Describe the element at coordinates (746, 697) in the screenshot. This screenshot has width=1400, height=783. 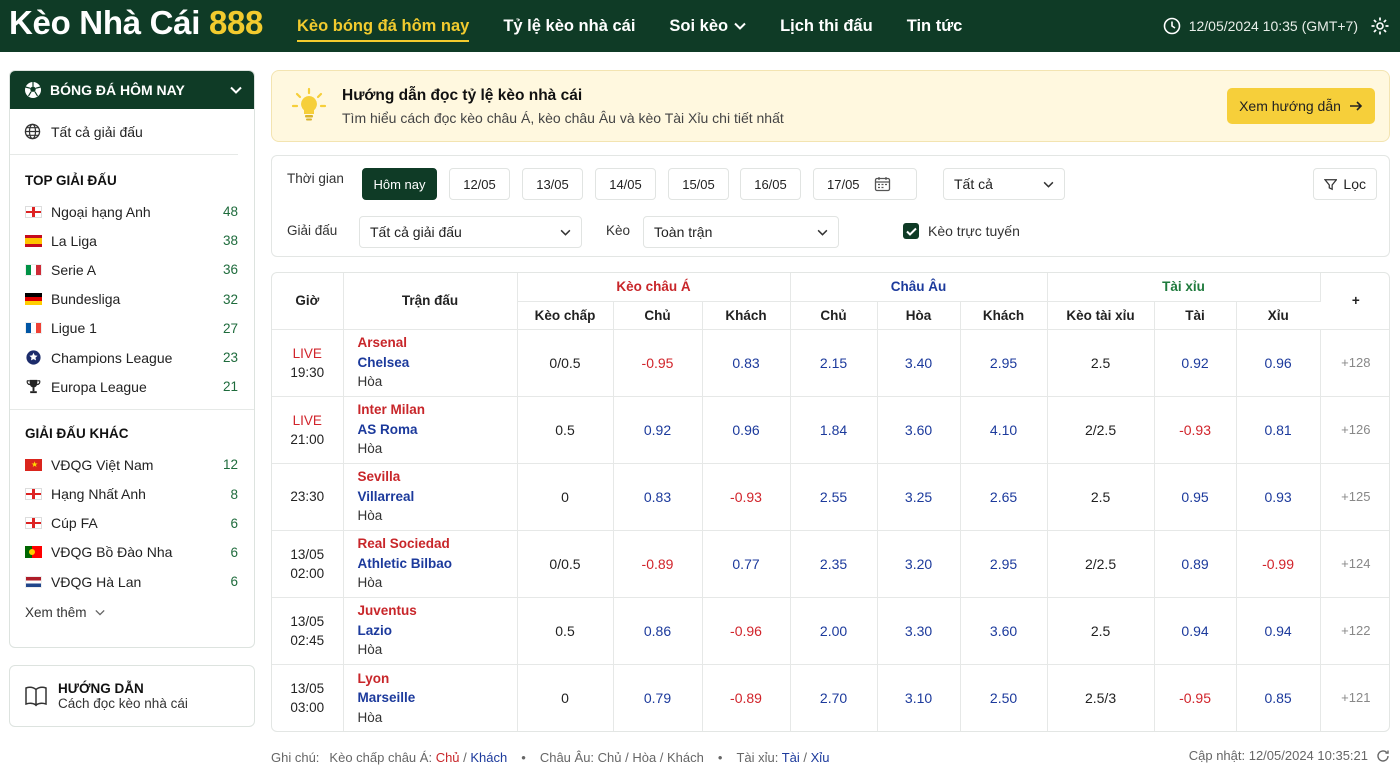
I see `asia-away-odds: -0.89` at that location.